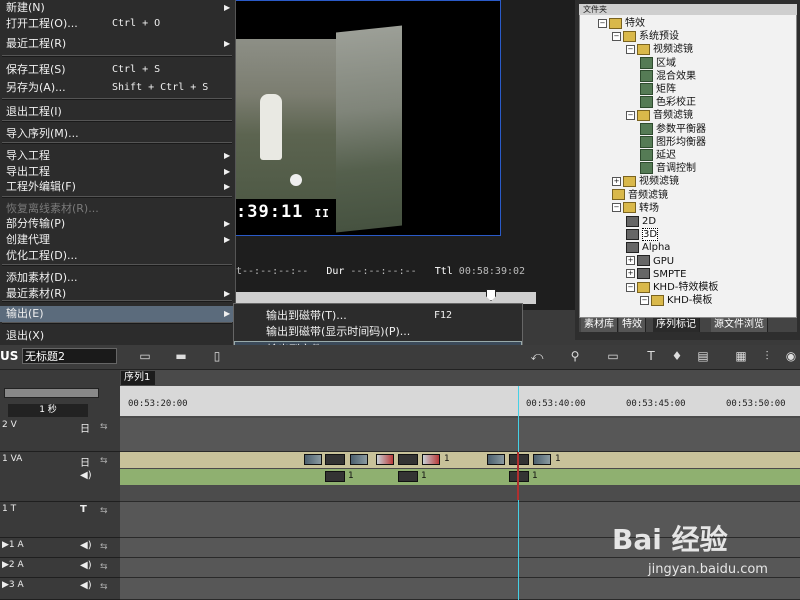 This screenshot has width=800, height=600. What do you see at coordinates (659, 115) in the screenshot?
I see `effects-tree-item: − 音频滤镜` at bounding box center [659, 115].